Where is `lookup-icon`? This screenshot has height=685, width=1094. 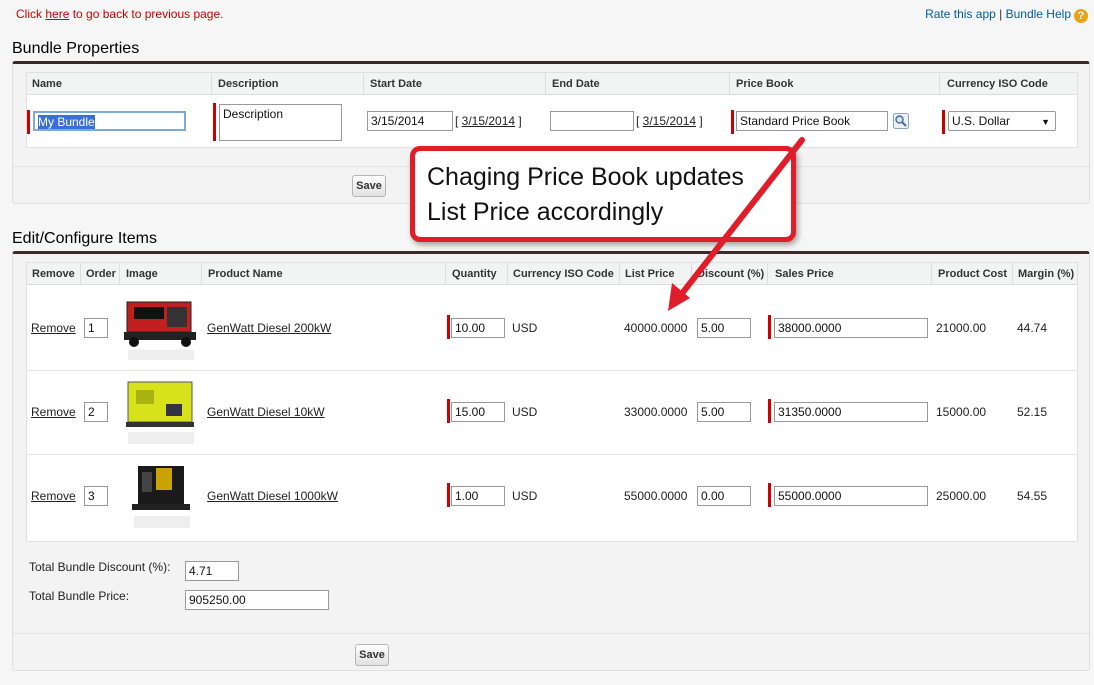 lookup-icon is located at coordinates (901, 121).